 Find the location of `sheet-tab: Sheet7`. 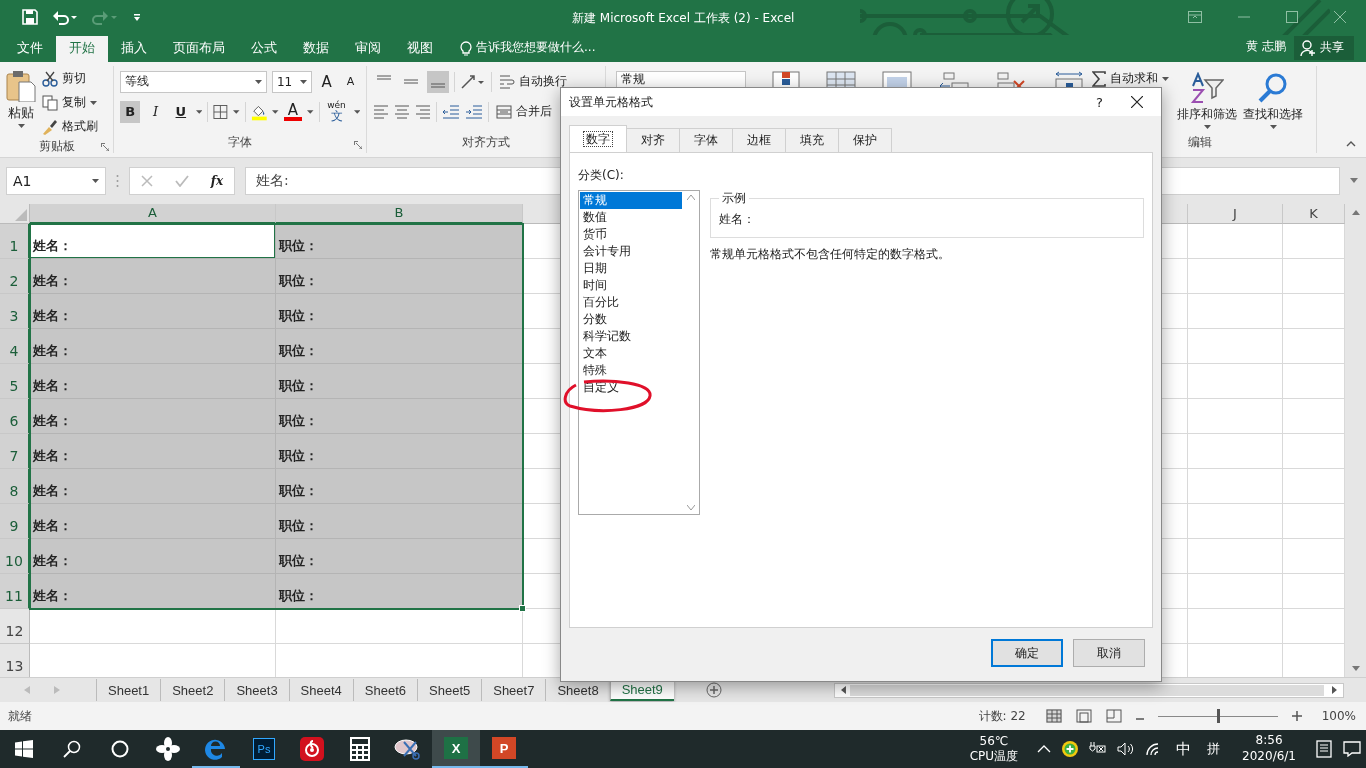

sheet-tab: Sheet7 is located at coordinates (513, 690).